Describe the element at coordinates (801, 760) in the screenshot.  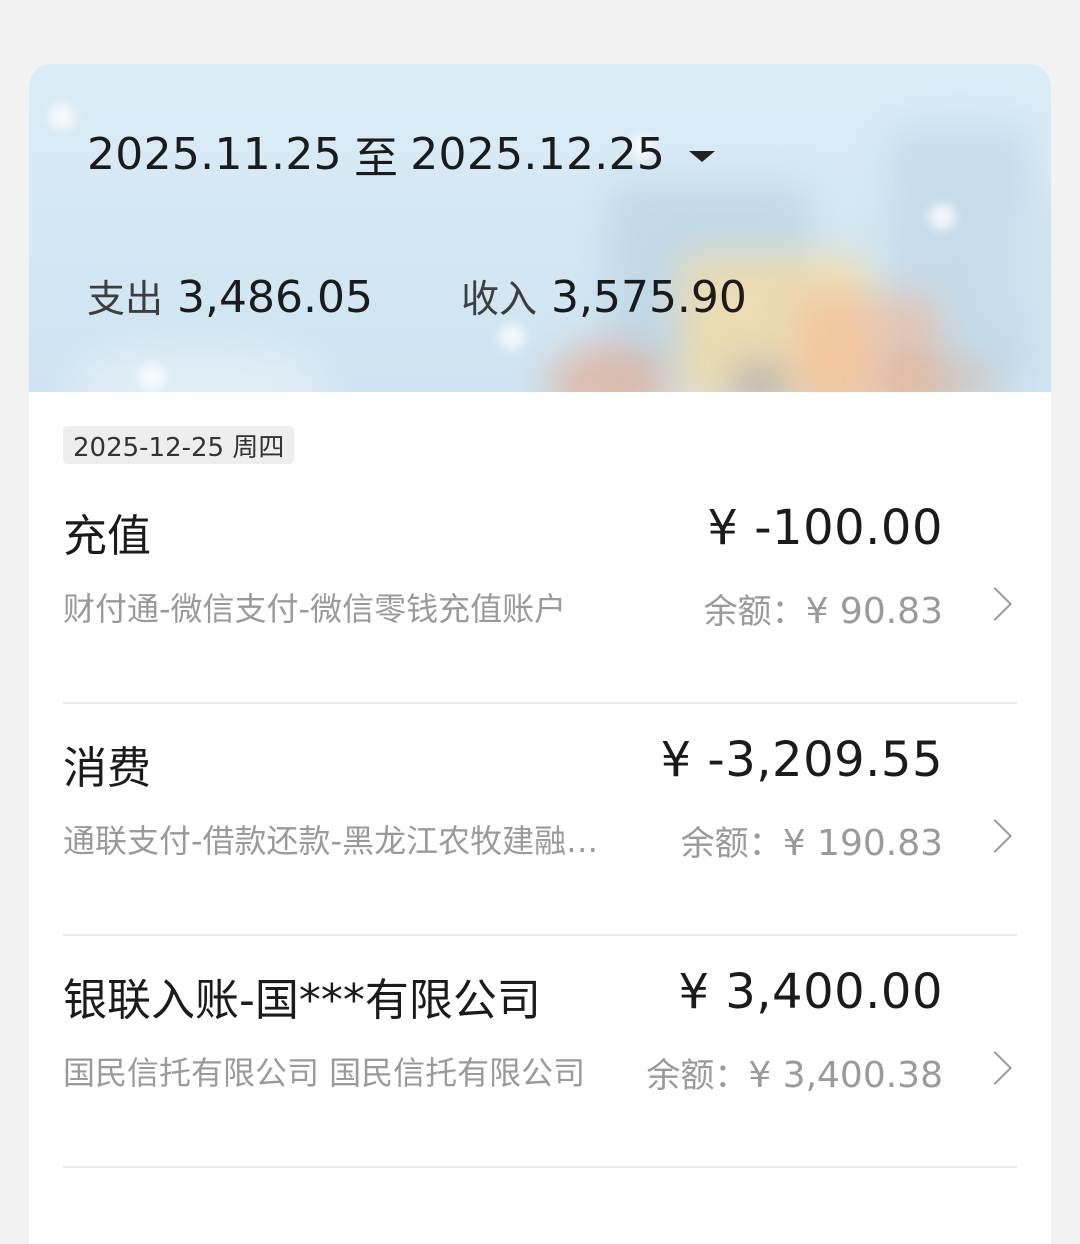
I see `transaction-amount: ¥ -3,209.55` at that location.